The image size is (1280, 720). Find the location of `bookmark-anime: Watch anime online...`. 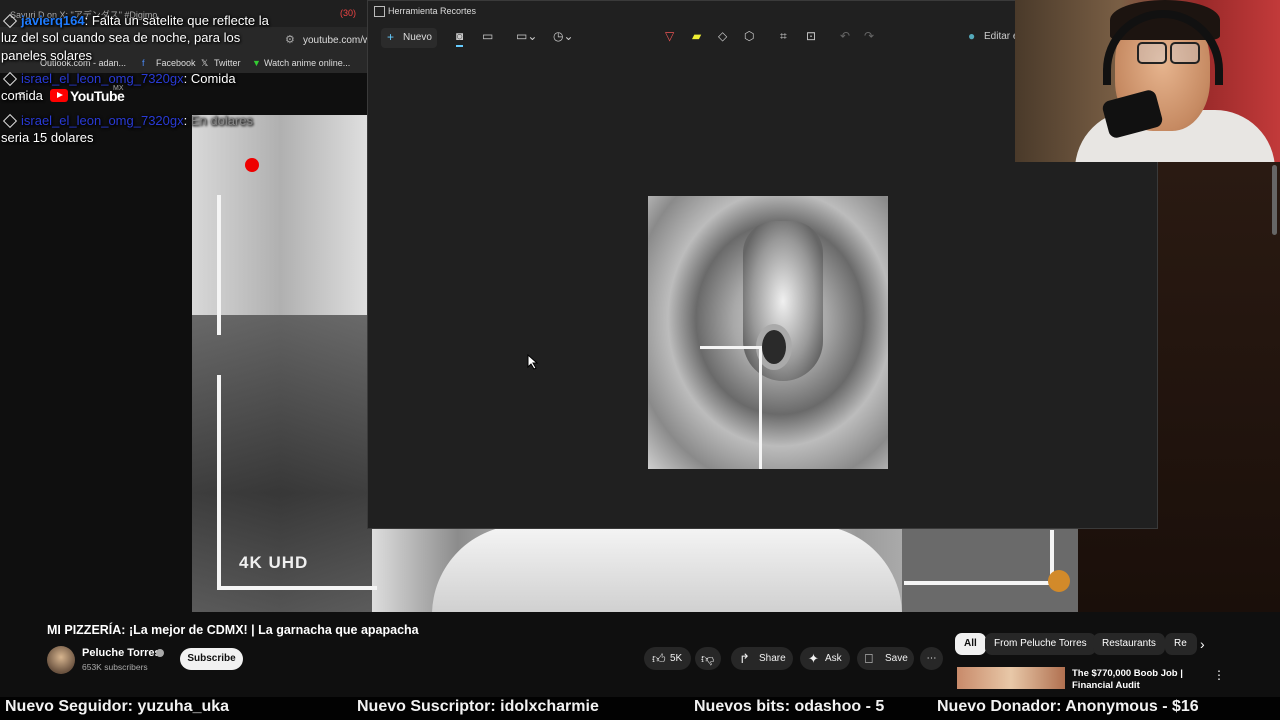

bookmark-anime: Watch anime online... is located at coordinates (307, 63).